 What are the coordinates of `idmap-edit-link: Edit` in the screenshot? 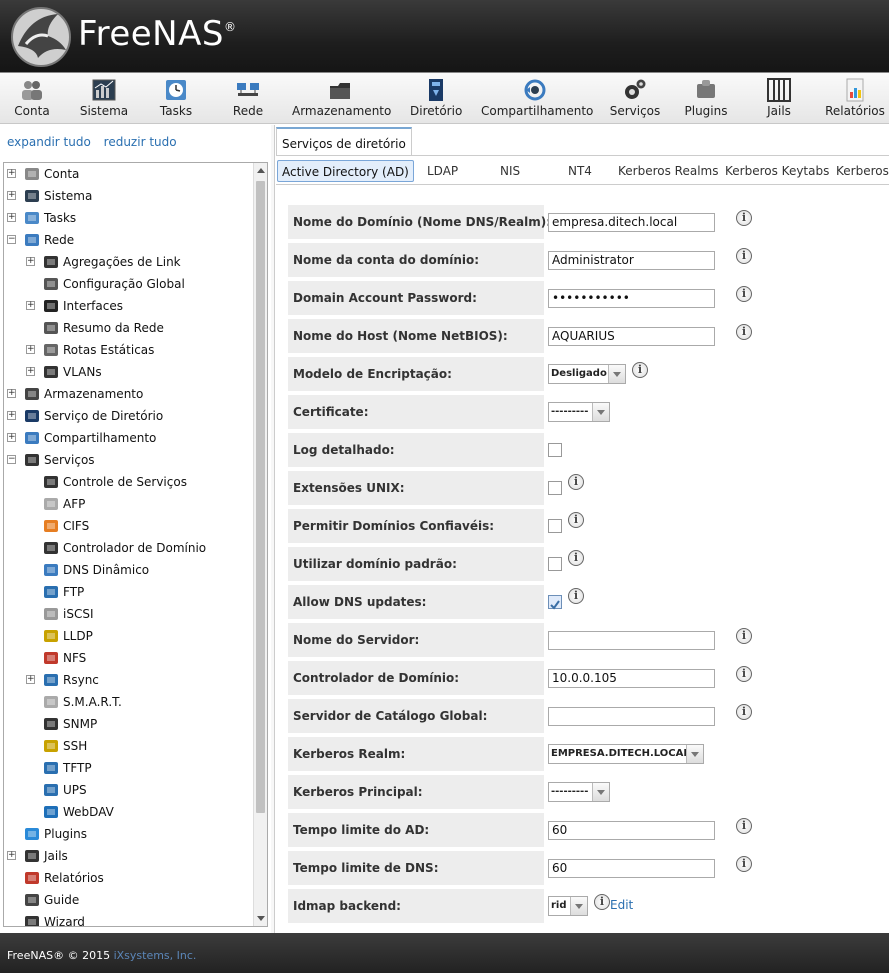 It's located at (621, 905).